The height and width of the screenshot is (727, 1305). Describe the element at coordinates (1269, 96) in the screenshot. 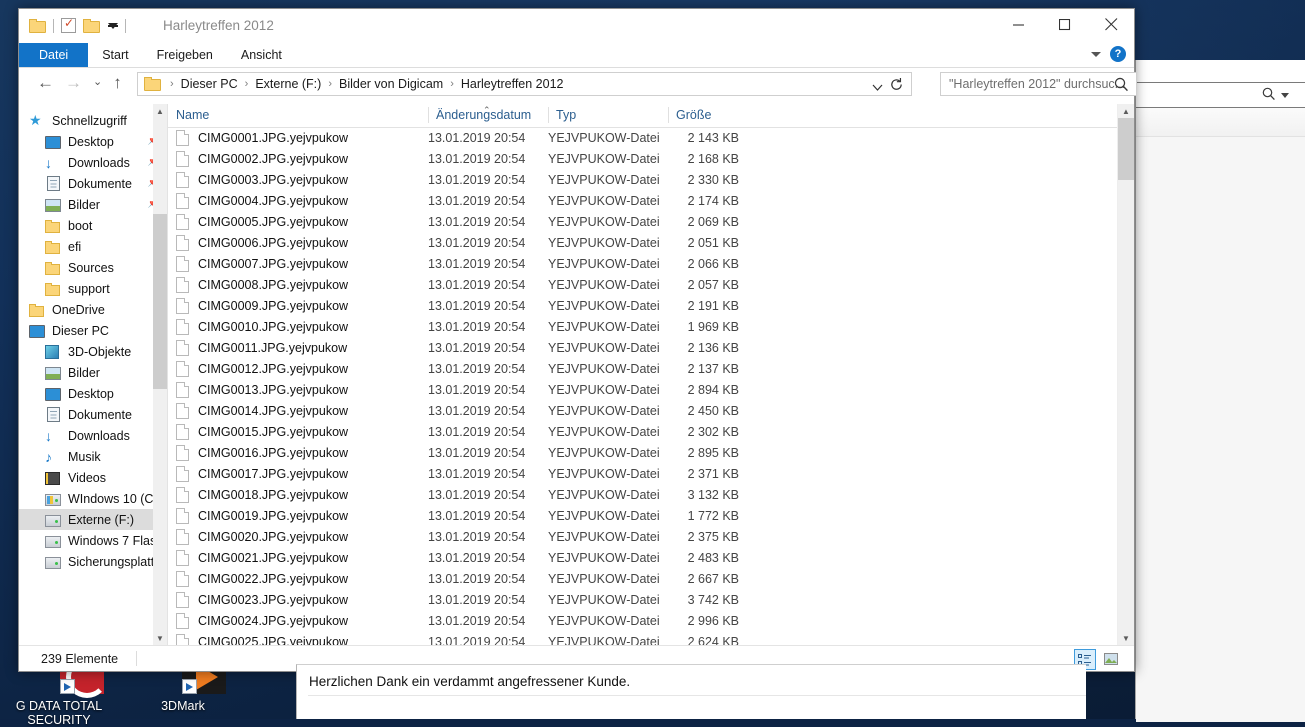

I see `search-icon` at that location.